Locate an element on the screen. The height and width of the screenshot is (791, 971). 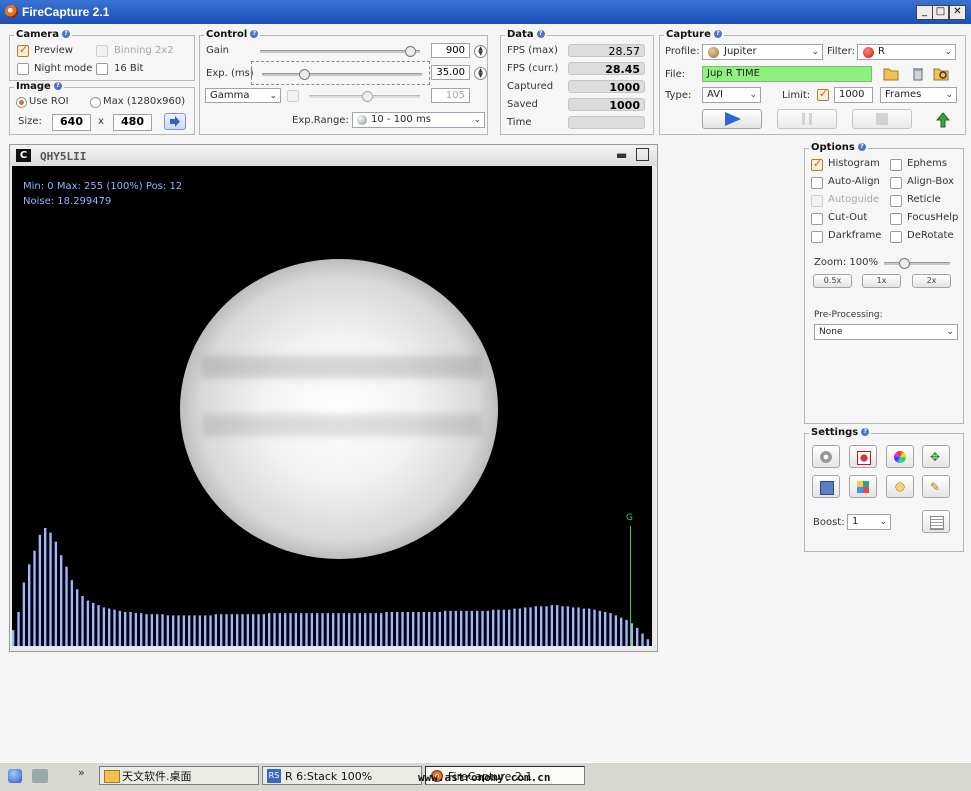
16bit-checkbox is located at coordinates (102, 69).